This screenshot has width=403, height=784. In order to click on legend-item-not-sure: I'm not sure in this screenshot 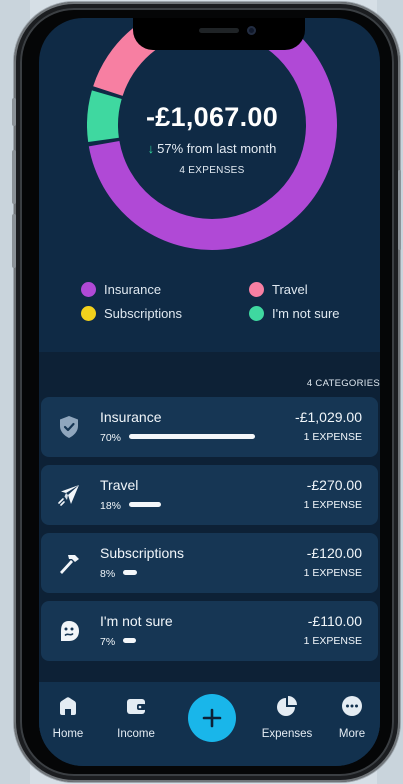, I will do `click(294, 313)`.